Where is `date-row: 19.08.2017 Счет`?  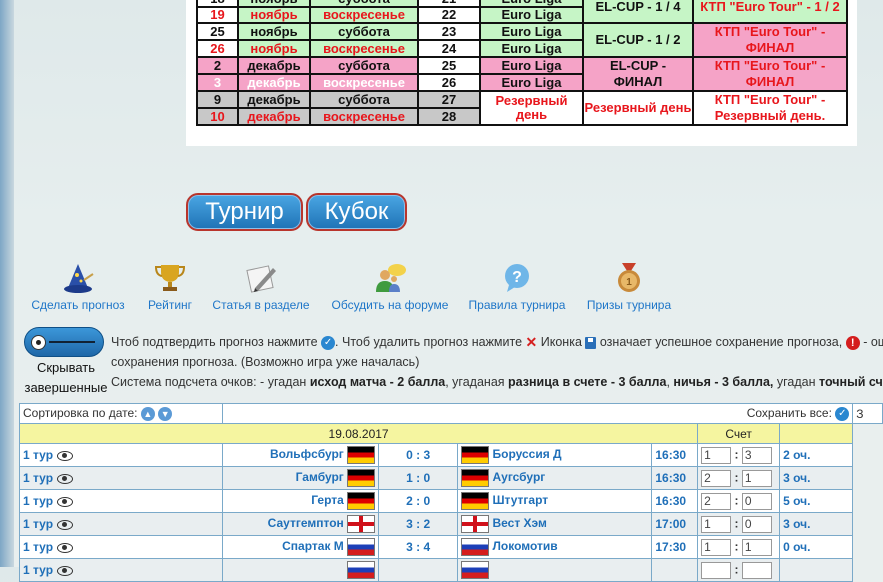 date-row: 19.08.2017 Счет is located at coordinates (450, 433).